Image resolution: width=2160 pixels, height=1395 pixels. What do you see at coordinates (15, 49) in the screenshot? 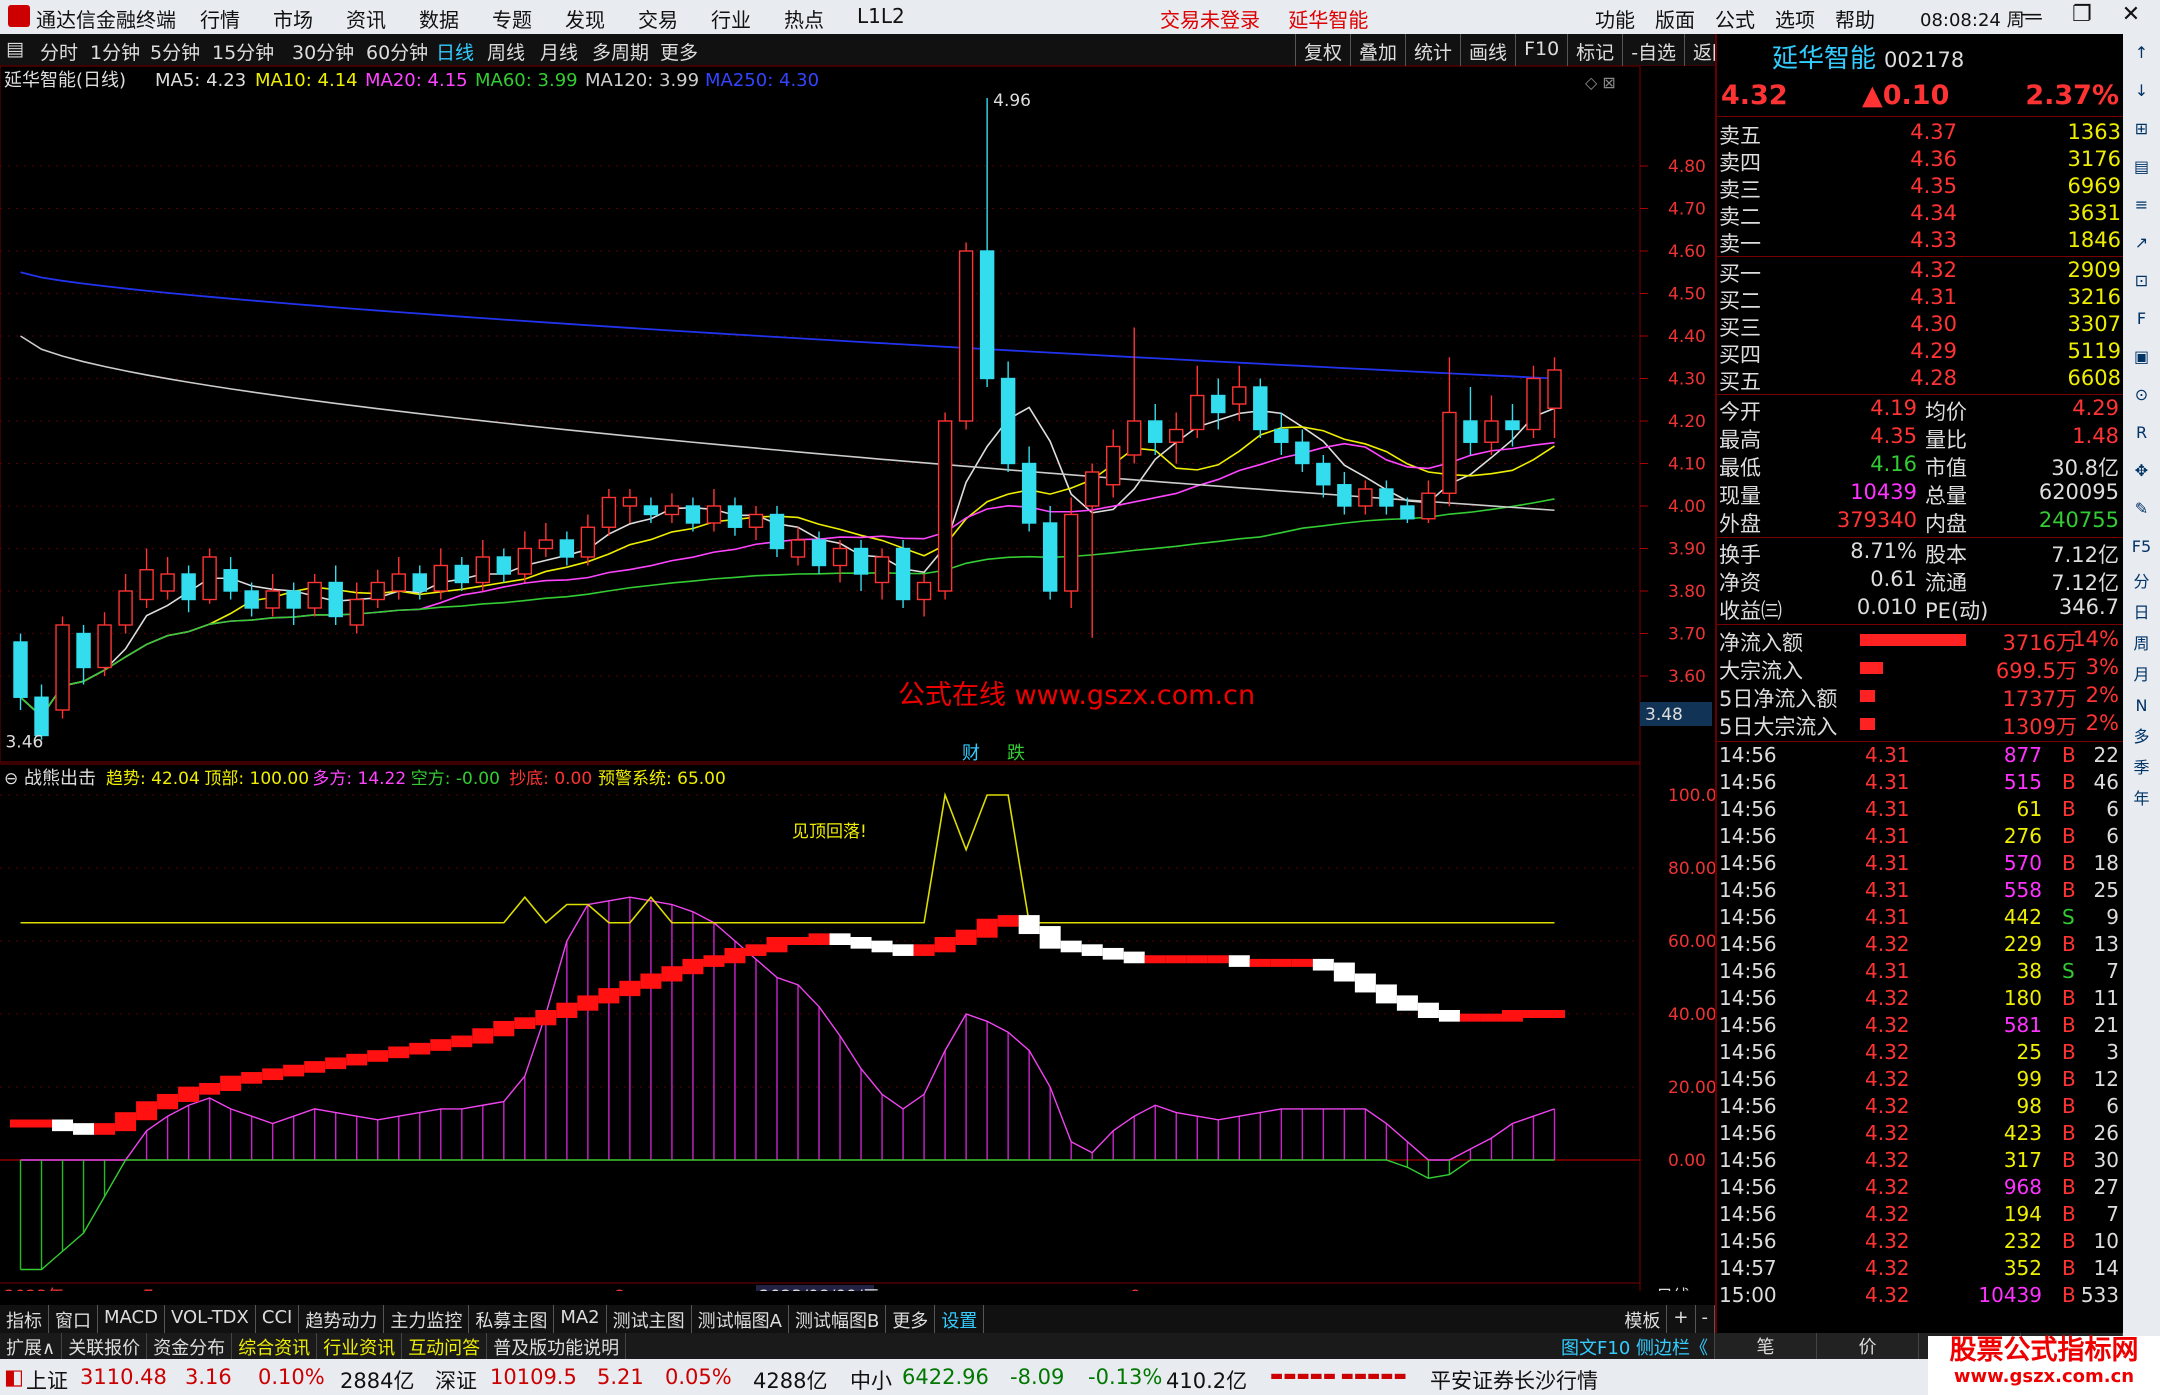
I see `period-menu-icon: ▤` at bounding box center [15, 49].